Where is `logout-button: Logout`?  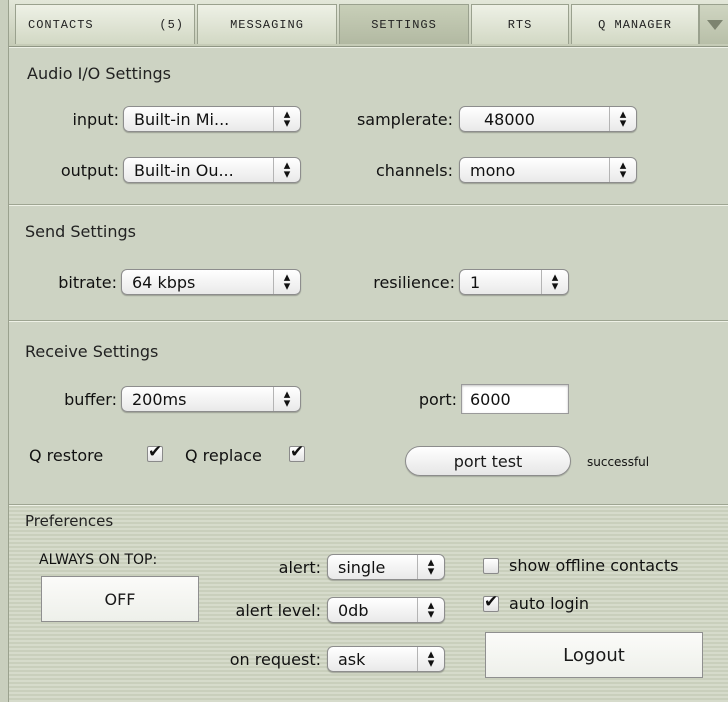
logout-button: Logout is located at coordinates (594, 655).